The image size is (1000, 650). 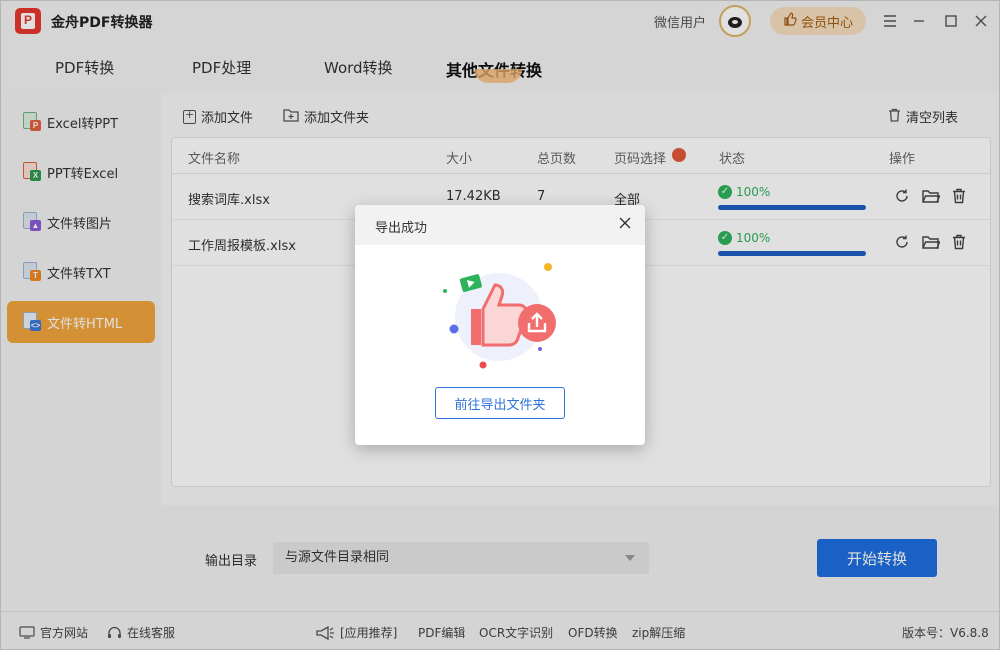 I want to click on dialog-title: 导出成功, so click(x=401, y=228).